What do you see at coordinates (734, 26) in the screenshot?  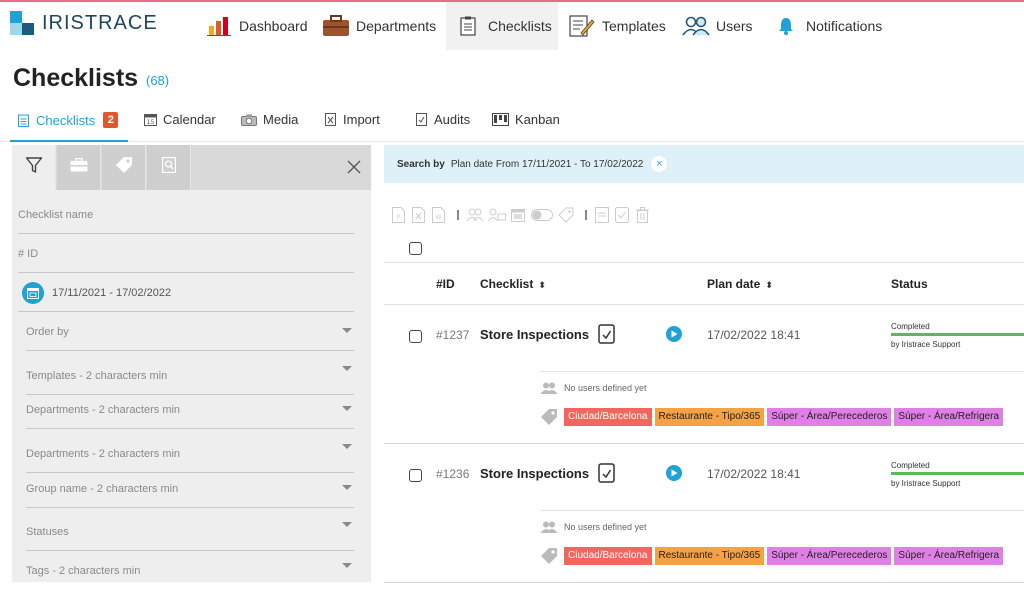 I see `nav-label-users: Users` at bounding box center [734, 26].